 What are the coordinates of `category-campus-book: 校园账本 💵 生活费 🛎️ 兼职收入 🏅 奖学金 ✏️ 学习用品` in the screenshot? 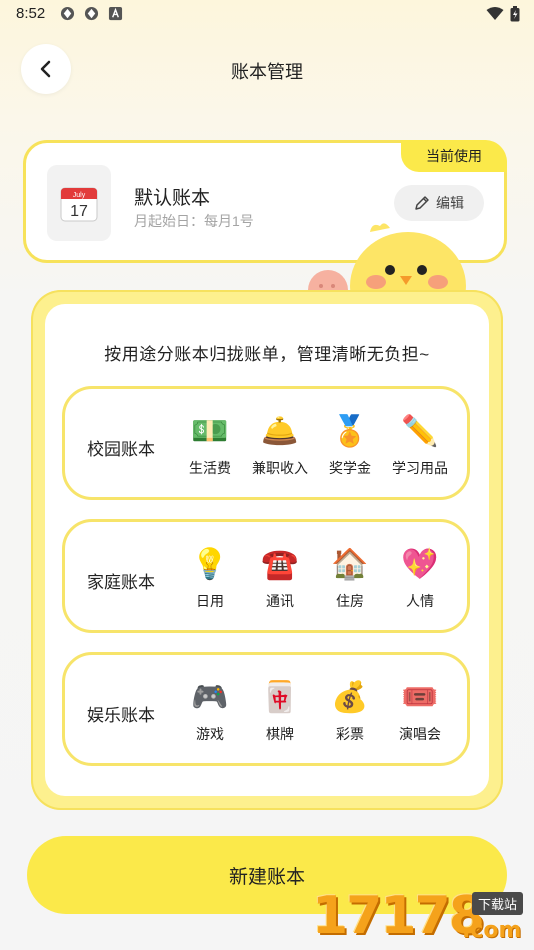 It's located at (266, 443).